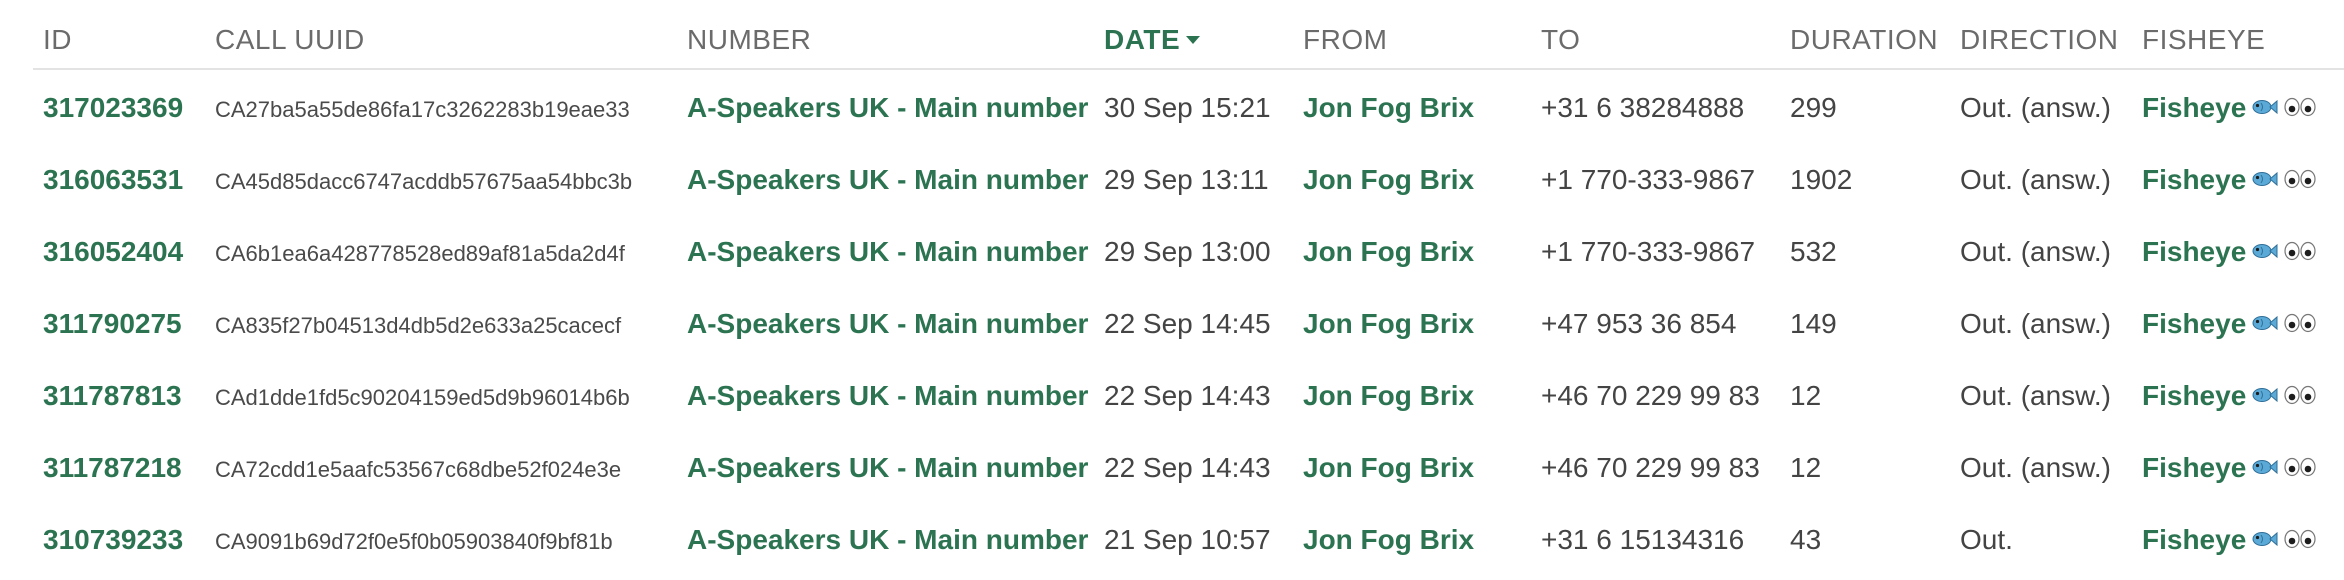 This screenshot has height=580, width=2344. Describe the element at coordinates (1806, 539) in the screenshot. I see `call-duration: 43` at that location.